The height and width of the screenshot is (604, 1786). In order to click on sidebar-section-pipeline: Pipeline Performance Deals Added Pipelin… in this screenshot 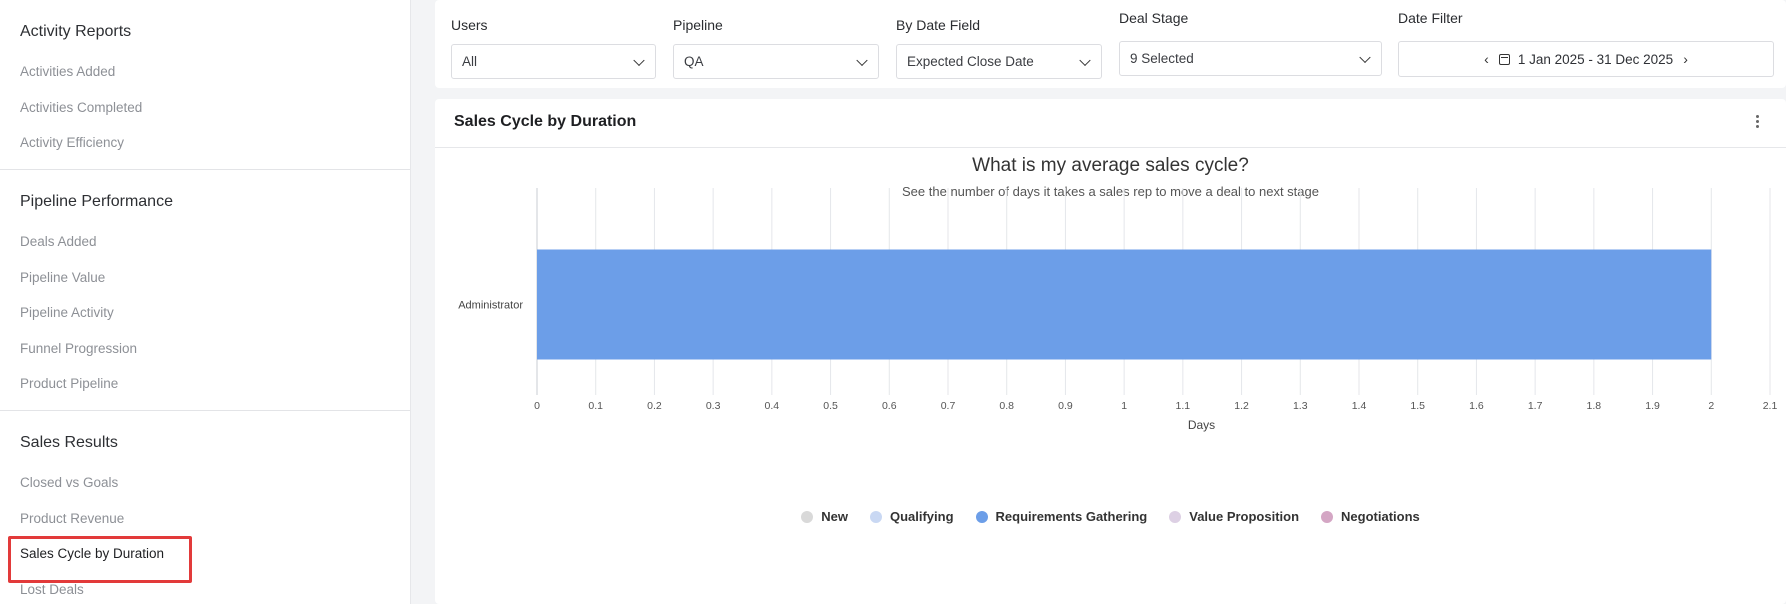, I will do `click(205, 290)`.